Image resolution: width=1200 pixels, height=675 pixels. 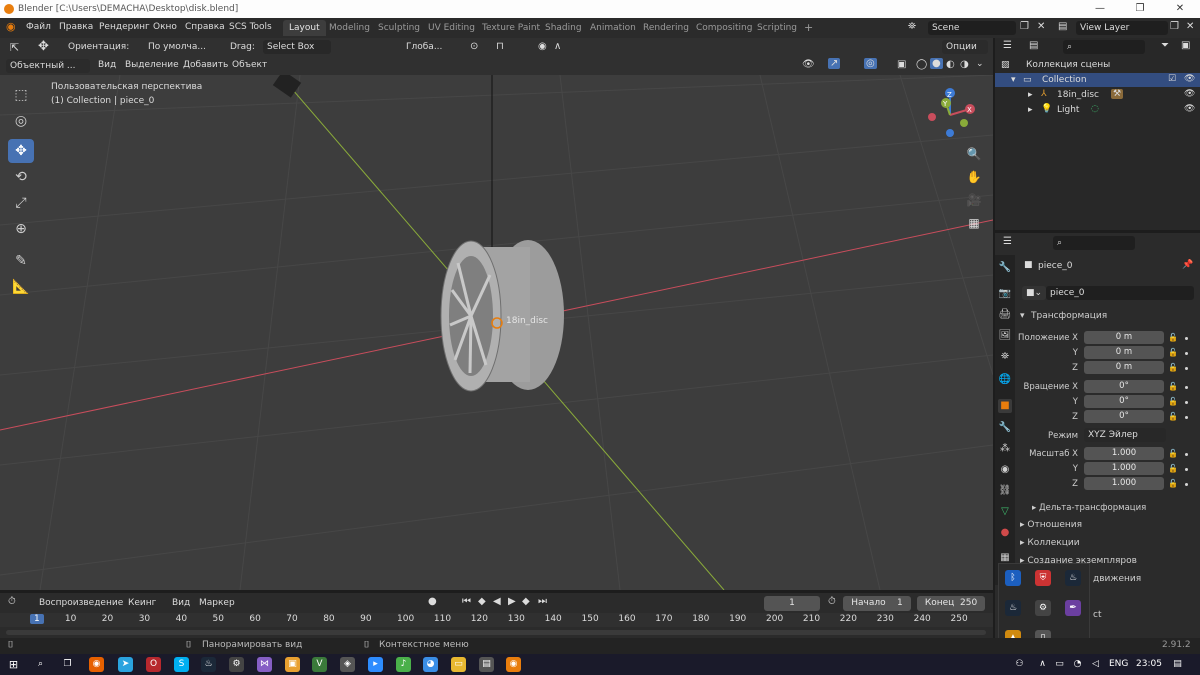 What do you see at coordinates (792, 603) in the screenshot?
I see `current-frame-field: 1` at bounding box center [792, 603].